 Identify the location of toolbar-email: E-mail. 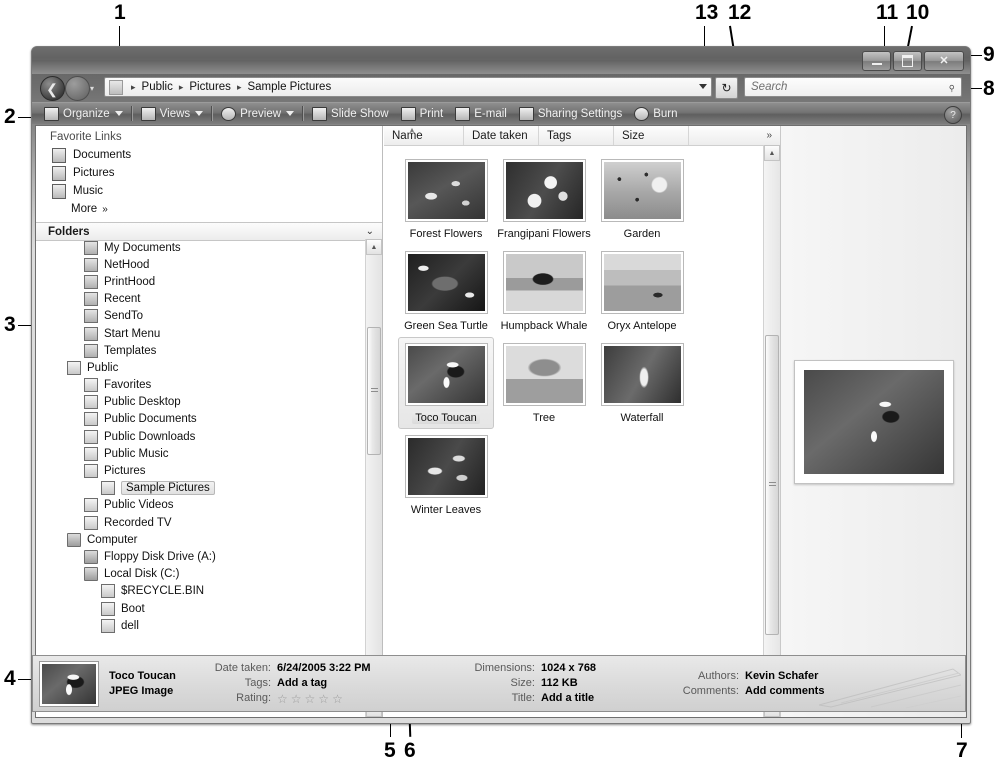
(481, 113).